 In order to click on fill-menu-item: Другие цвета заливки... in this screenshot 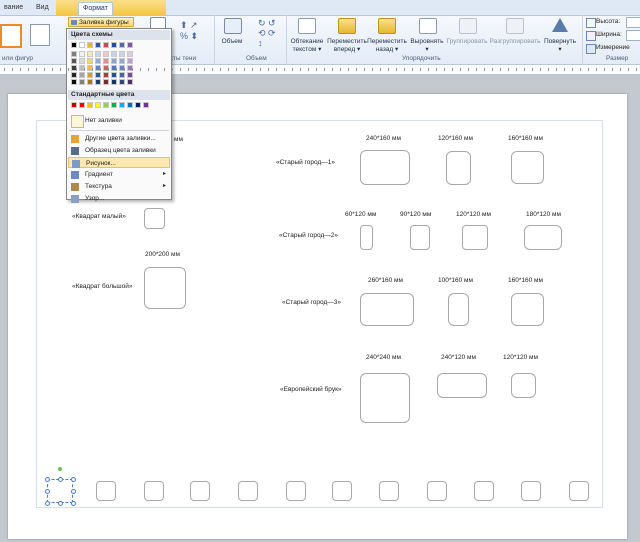, I will do `click(119, 138)`.